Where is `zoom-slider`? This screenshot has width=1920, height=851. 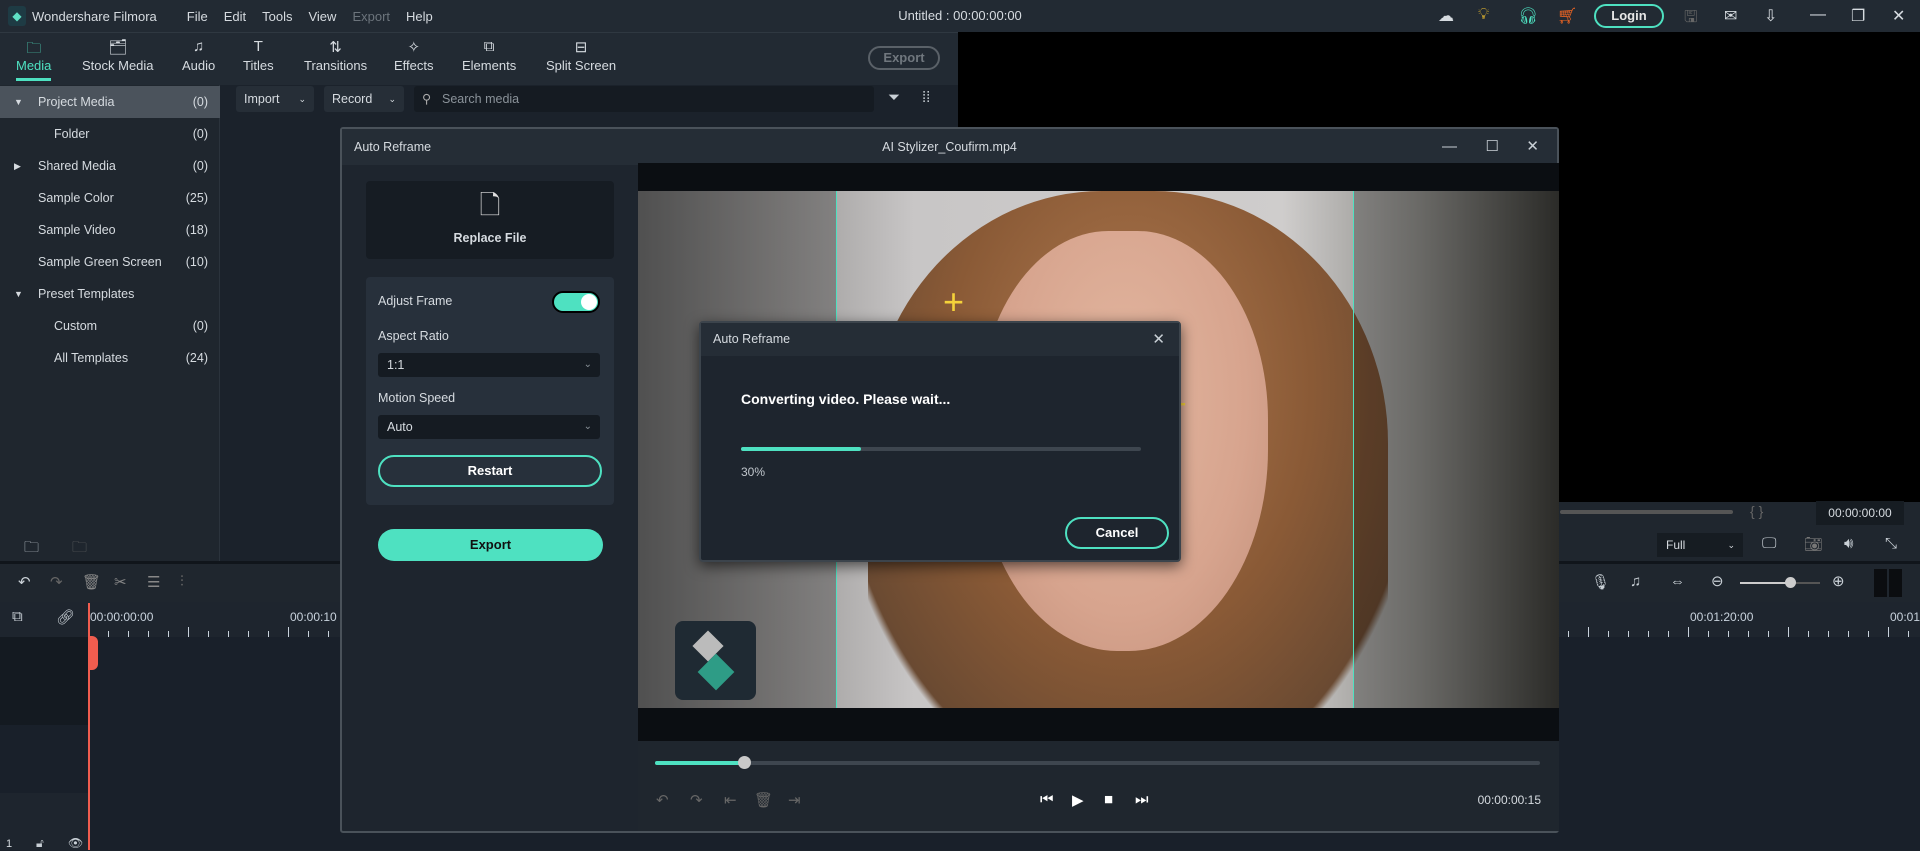
zoom-slider is located at coordinates (1780, 582).